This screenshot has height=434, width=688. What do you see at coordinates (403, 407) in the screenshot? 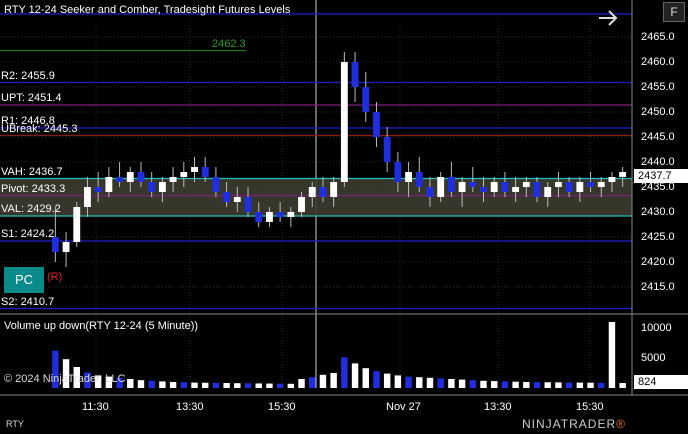
I see `time-tick-label: Nov 27` at bounding box center [403, 407].